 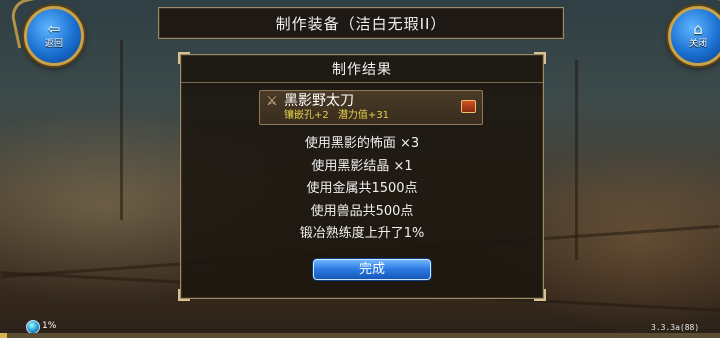 I want to click on result-line: 使用黑影结晶 ×1, so click(x=362, y=166).